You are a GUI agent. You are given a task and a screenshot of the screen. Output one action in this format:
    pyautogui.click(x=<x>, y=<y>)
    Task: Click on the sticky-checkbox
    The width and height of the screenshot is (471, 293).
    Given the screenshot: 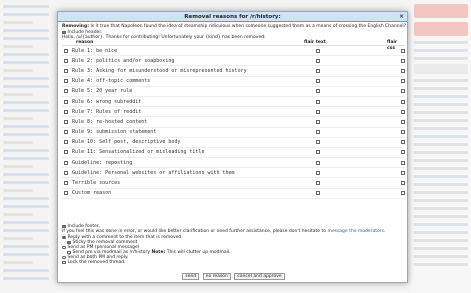 What is the action you would take?
    pyautogui.click(x=69, y=242)
    